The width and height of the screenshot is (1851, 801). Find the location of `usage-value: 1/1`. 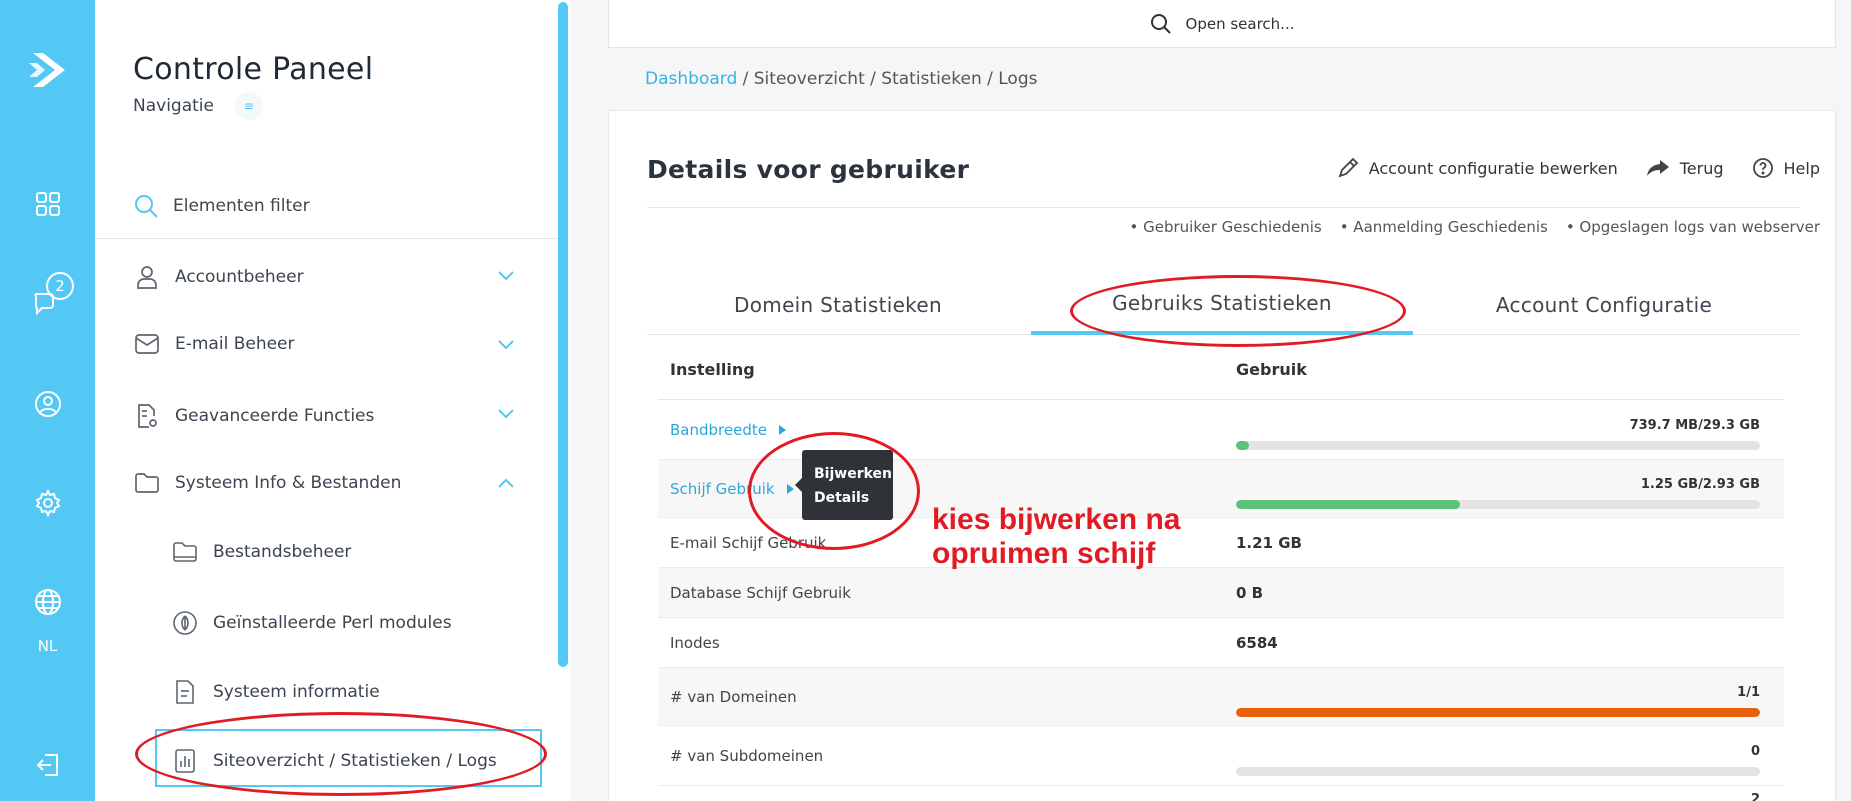

usage-value: 1/1 is located at coordinates (1748, 692).